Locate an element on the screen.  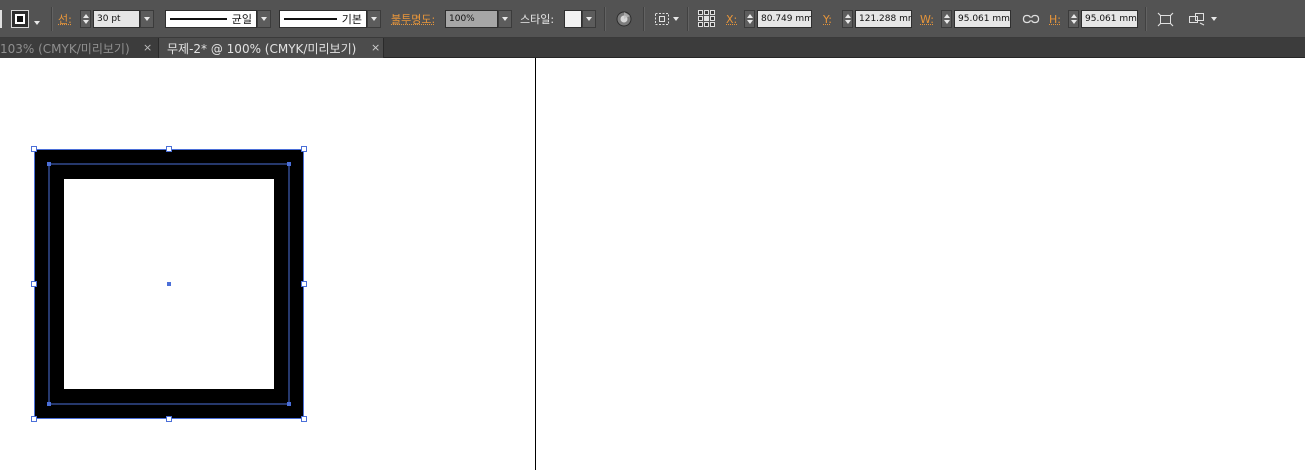
tab-document-1: 103% (CMYK/미리보기) × is located at coordinates (79, 48).